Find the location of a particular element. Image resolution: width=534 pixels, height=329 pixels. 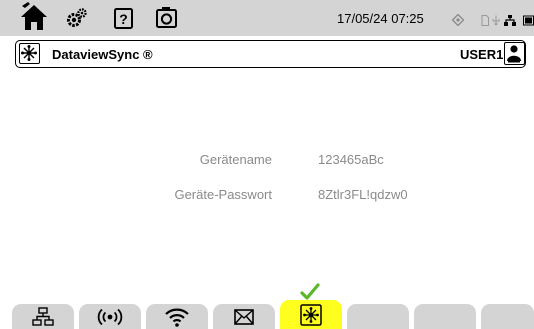

page-header: DataviewSync ® USER1 is located at coordinates (270, 54).